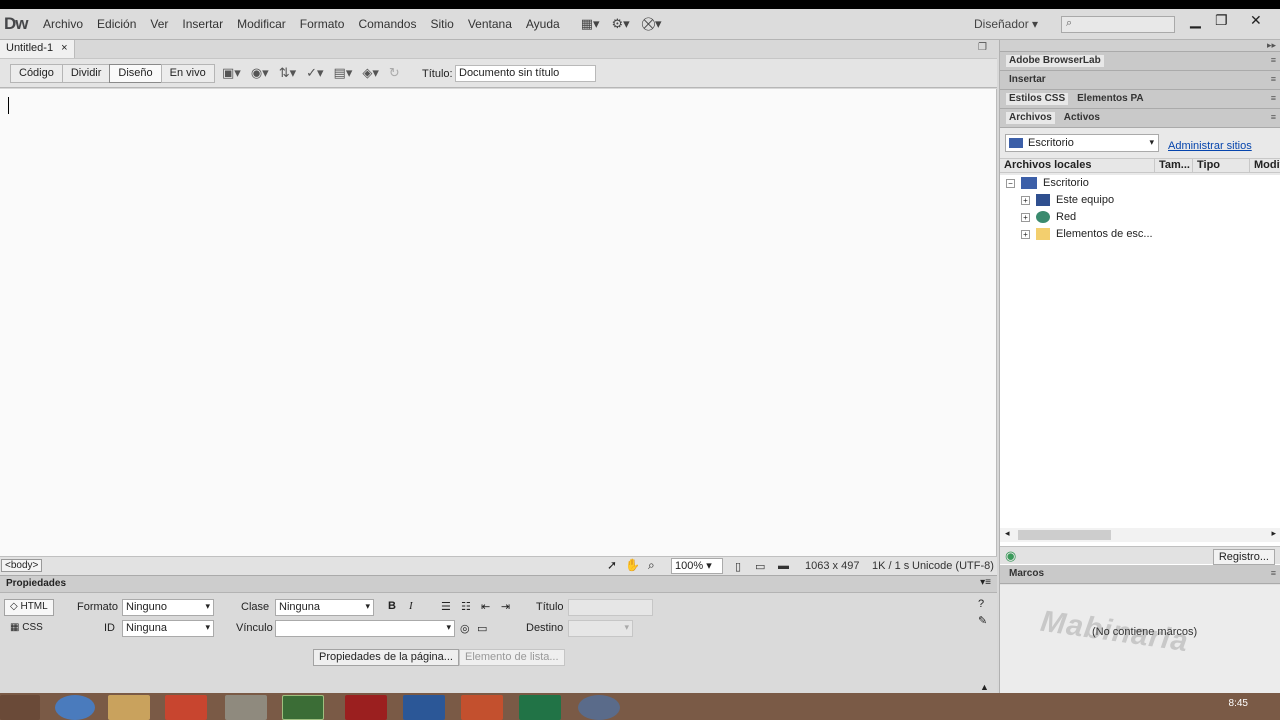 This screenshot has height=720, width=1280. What do you see at coordinates (632, 565) in the screenshot?
I see `hand-tool-icon: ✋` at bounding box center [632, 565].